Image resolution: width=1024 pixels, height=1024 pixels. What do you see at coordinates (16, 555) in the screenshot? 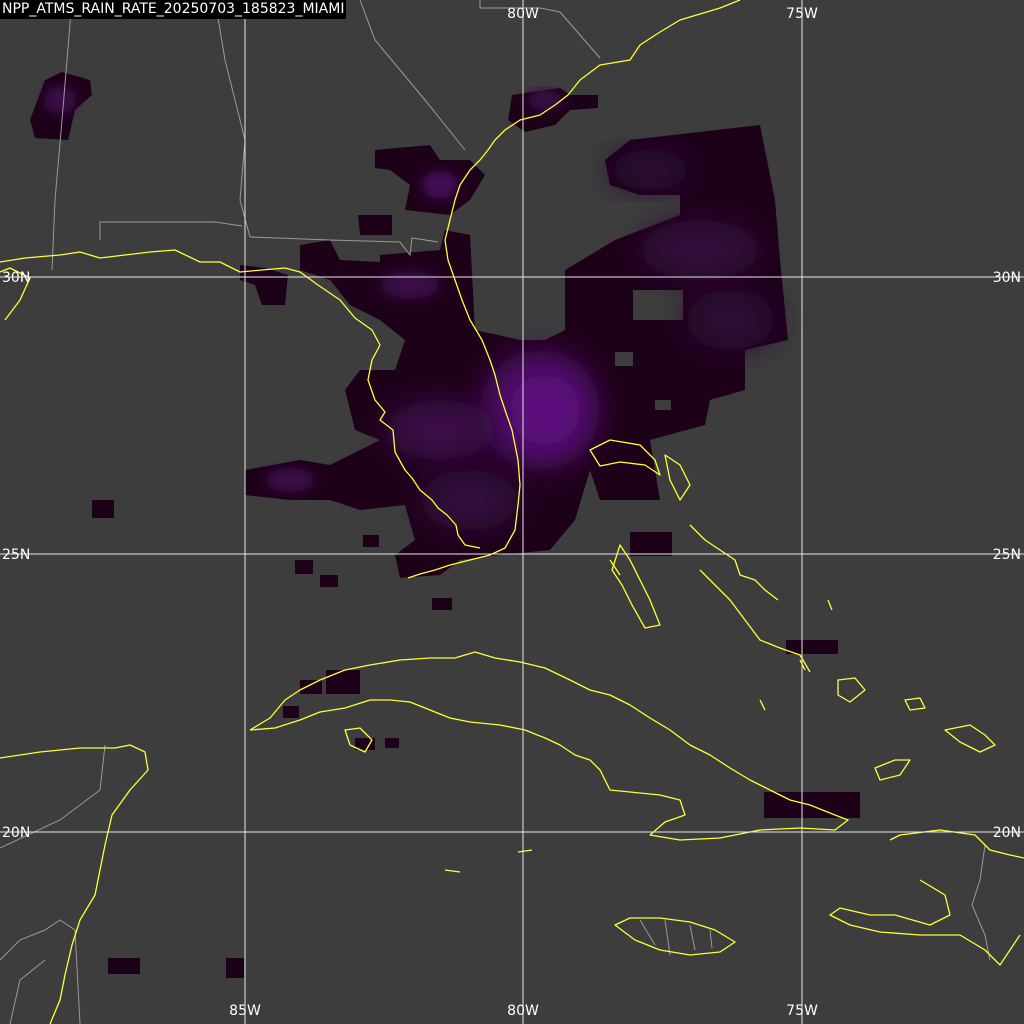
I see `lat-label-left-25n: 25N` at bounding box center [16, 555].